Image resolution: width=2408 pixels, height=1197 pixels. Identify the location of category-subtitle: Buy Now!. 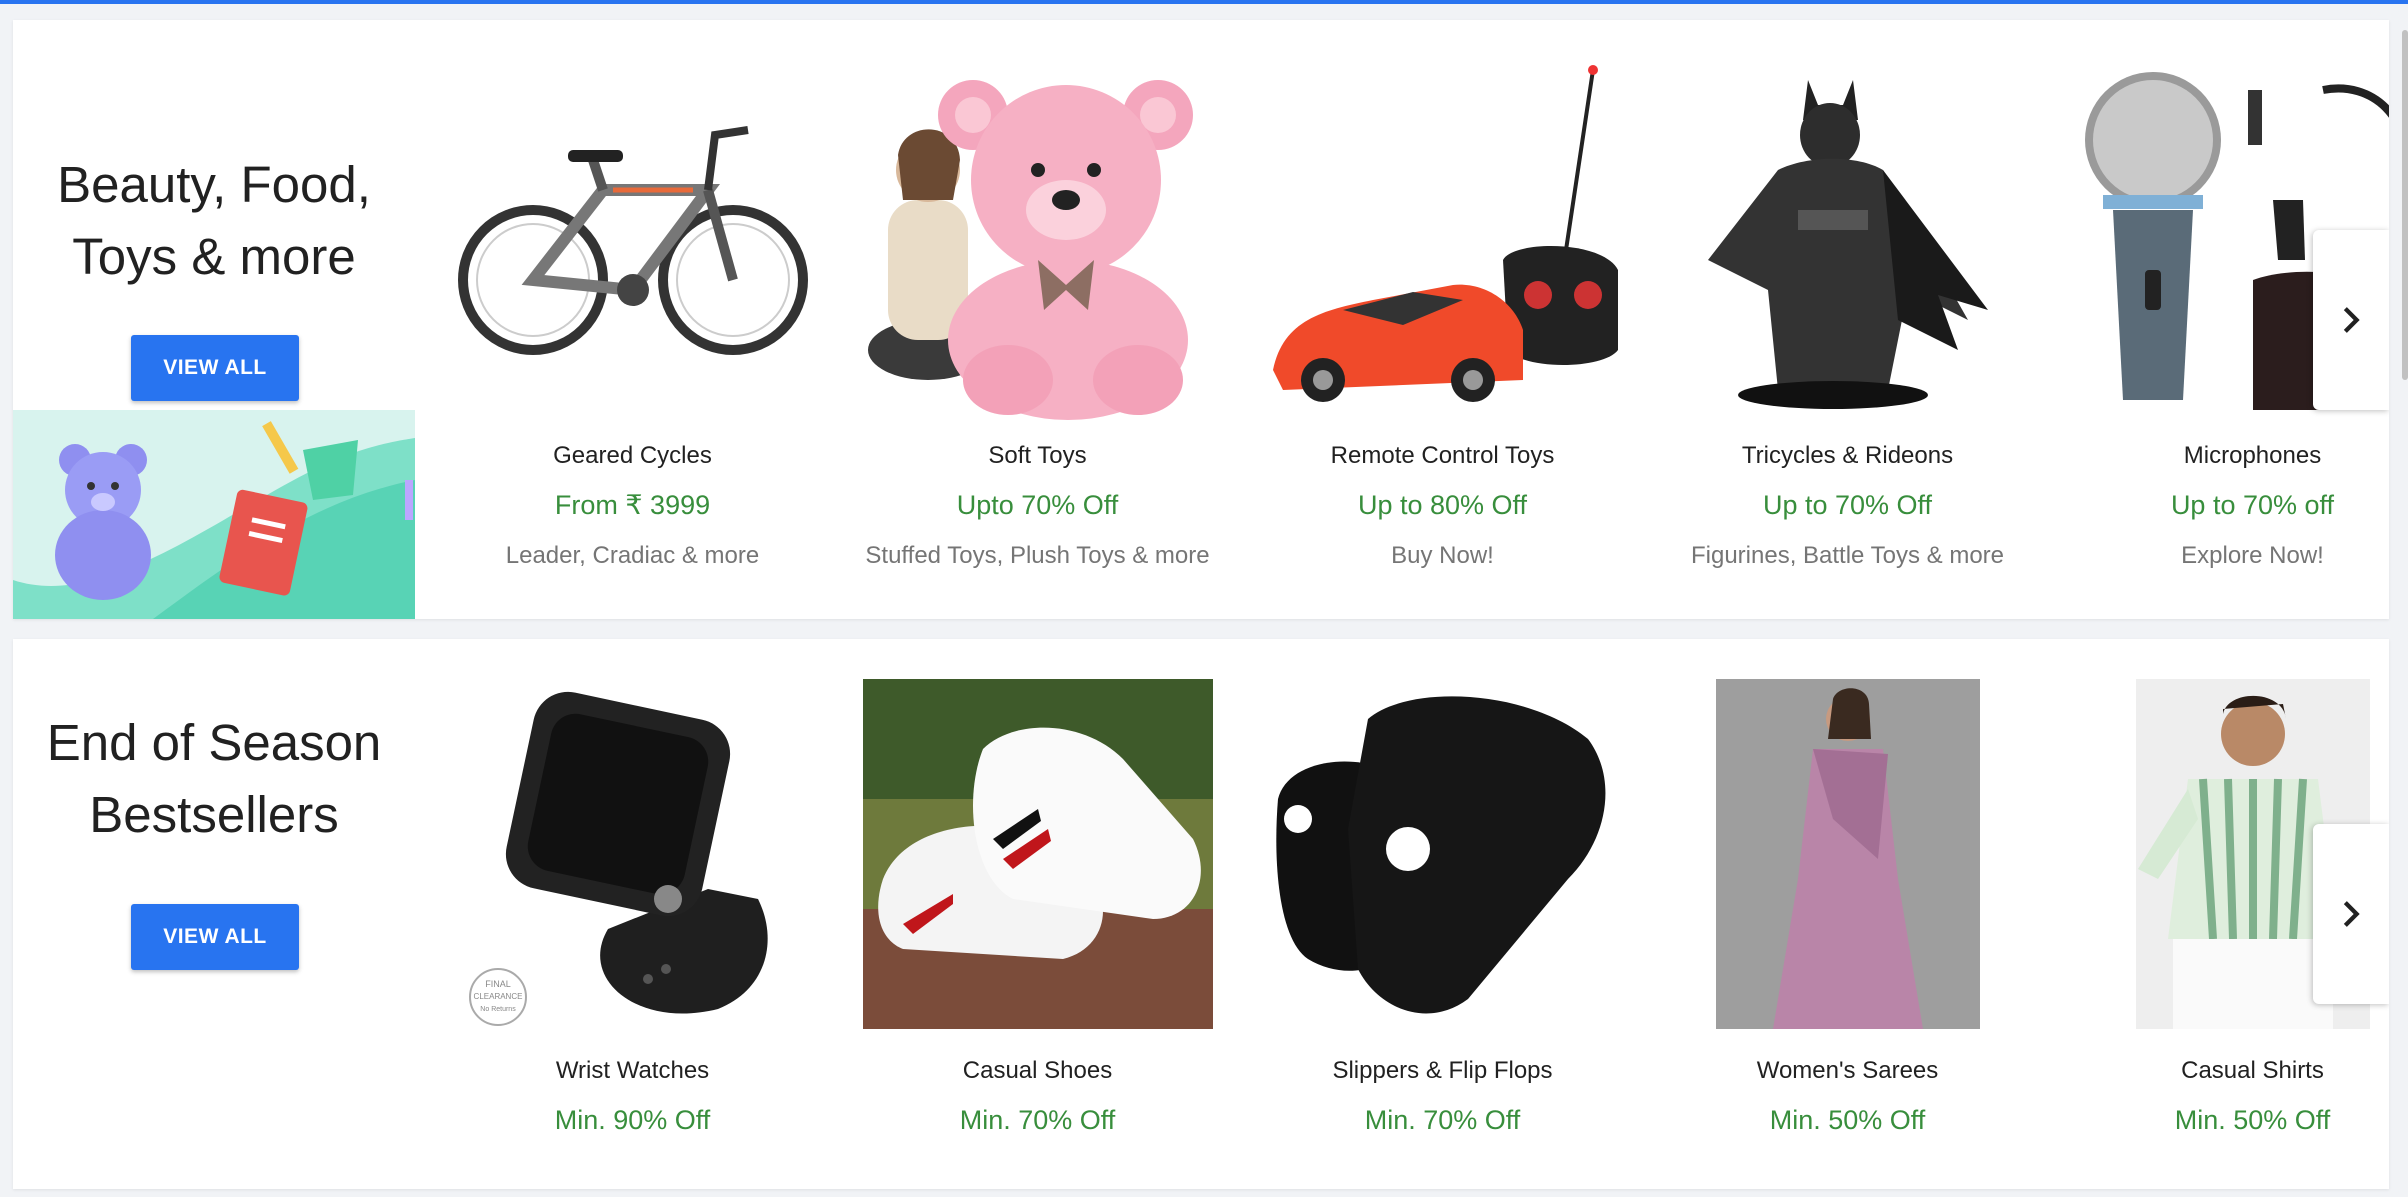
(1442, 555).